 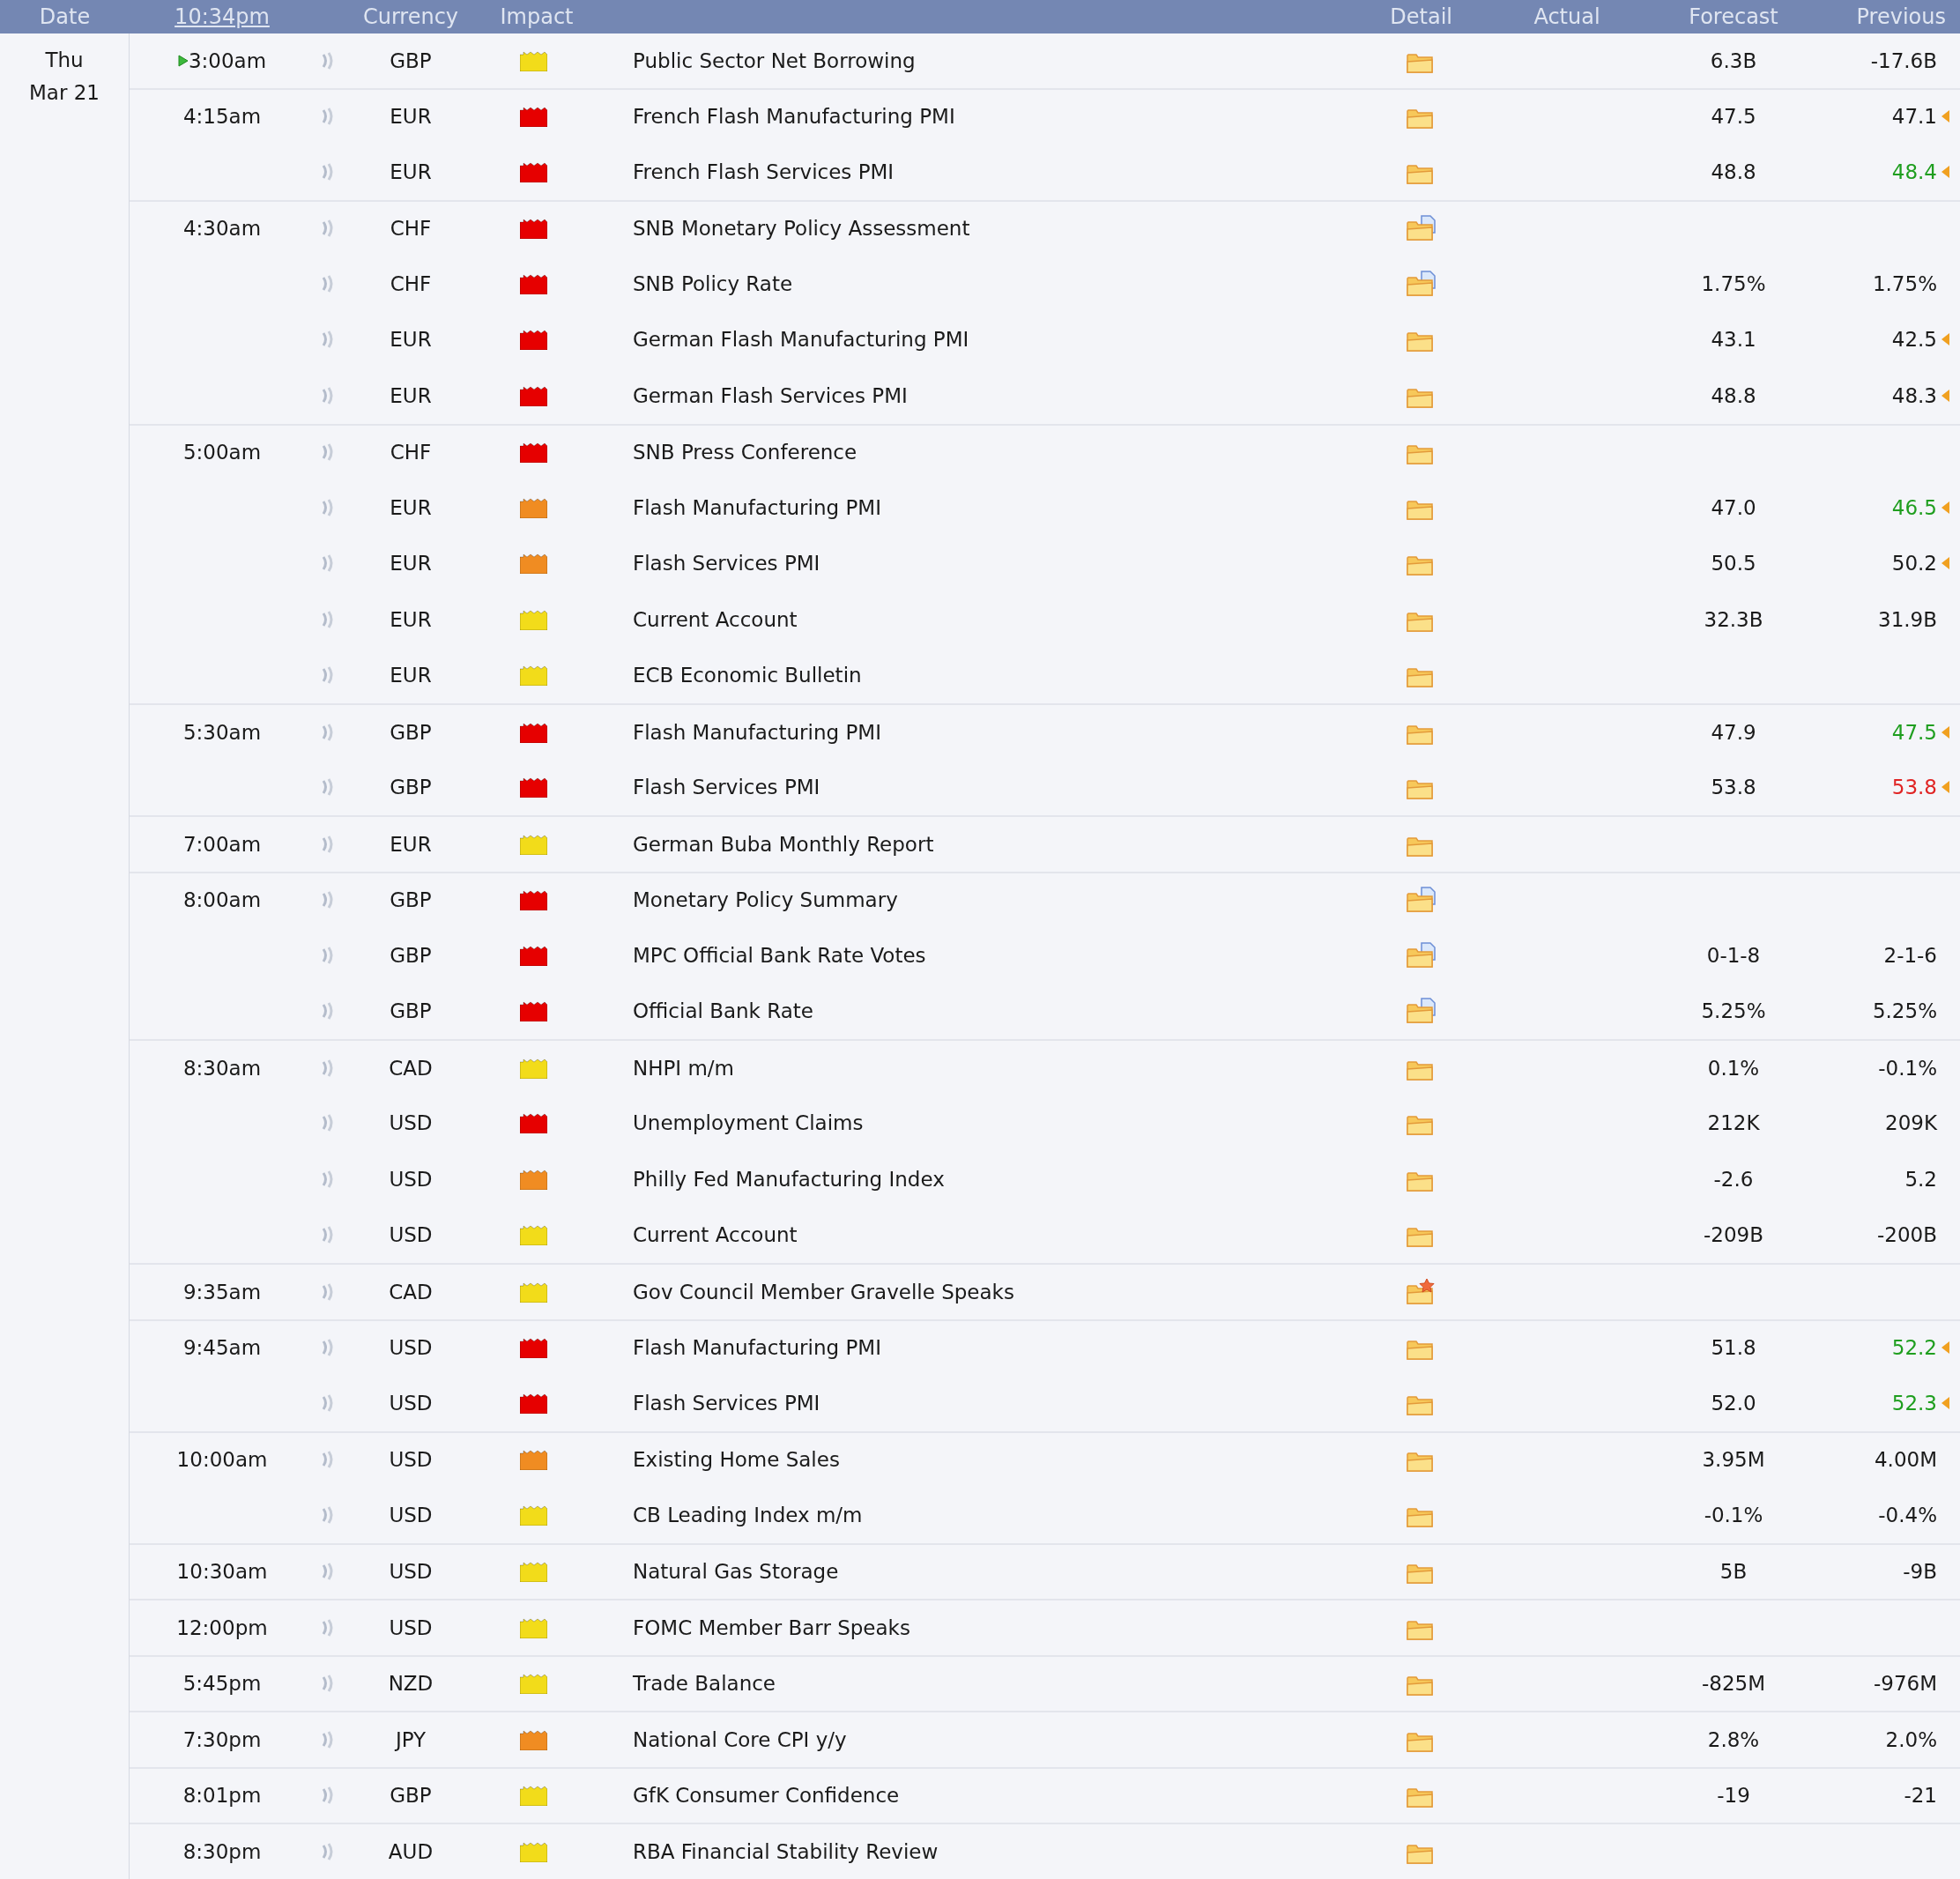 I want to click on event-title: ECB Economic Bulletin, so click(x=747, y=676).